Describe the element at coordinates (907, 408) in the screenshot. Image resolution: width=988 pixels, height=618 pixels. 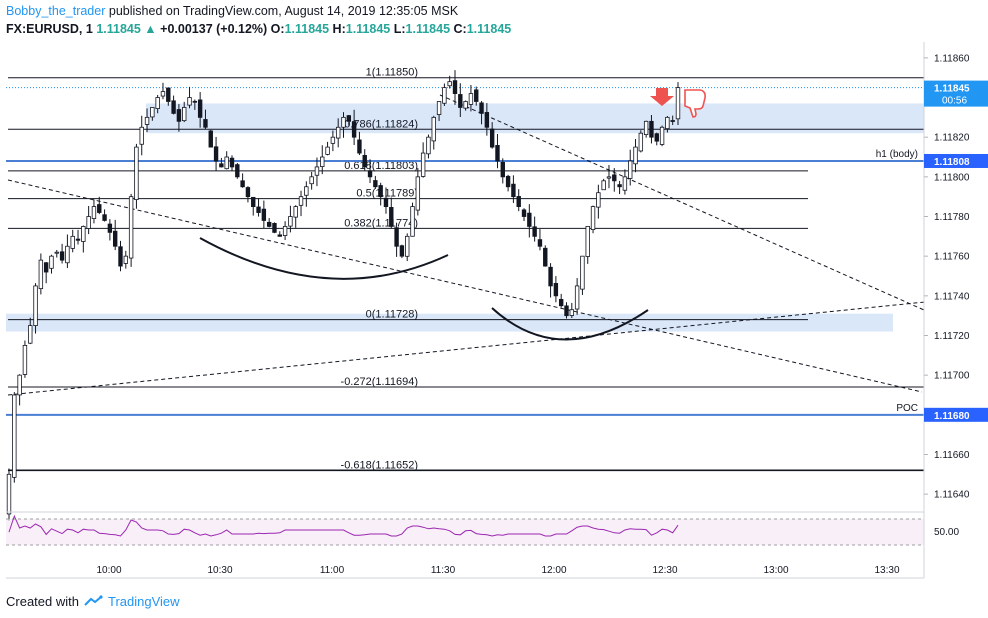
I see `horizontal-line-label: POC` at that location.